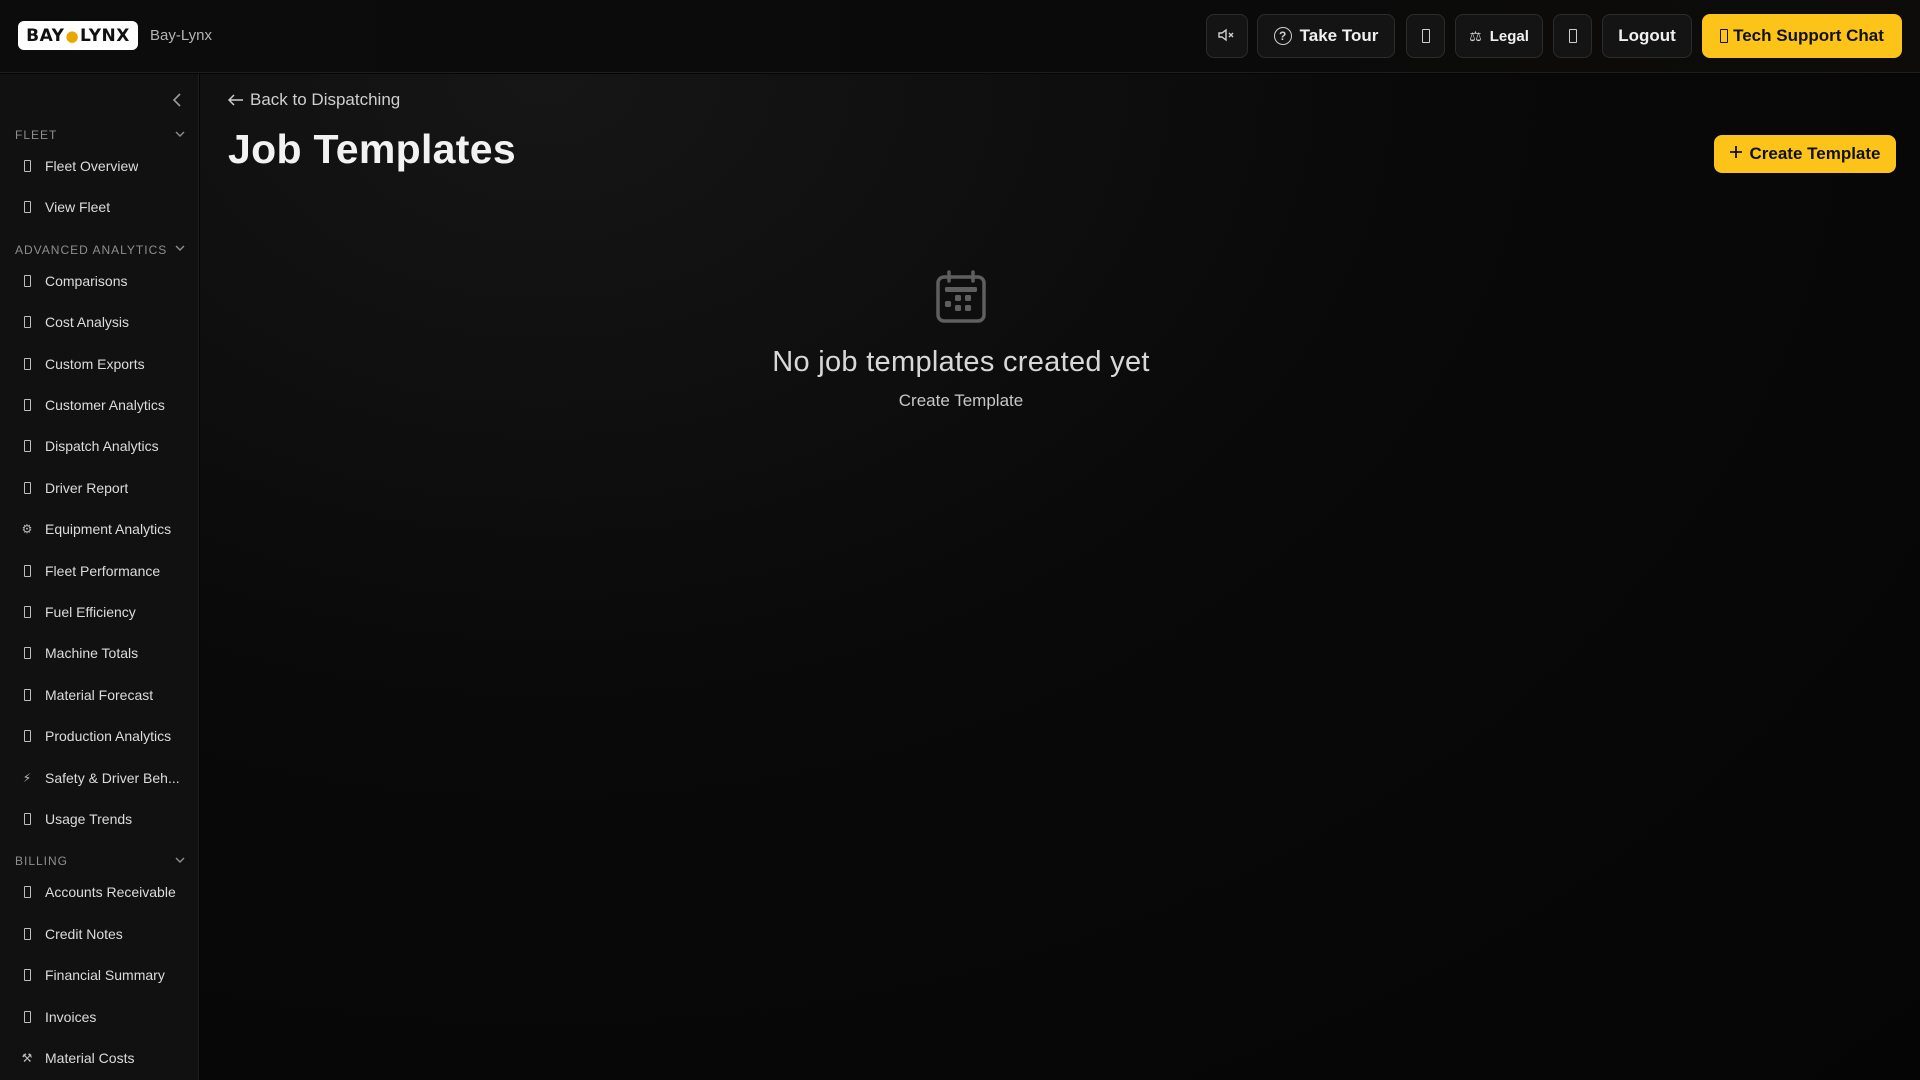 Image resolution: width=1920 pixels, height=1080 pixels. What do you see at coordinates (89, 819) in the screenshot?
I see `sidebar-item-label: Usage Trends` at bounding box center [89, 819].